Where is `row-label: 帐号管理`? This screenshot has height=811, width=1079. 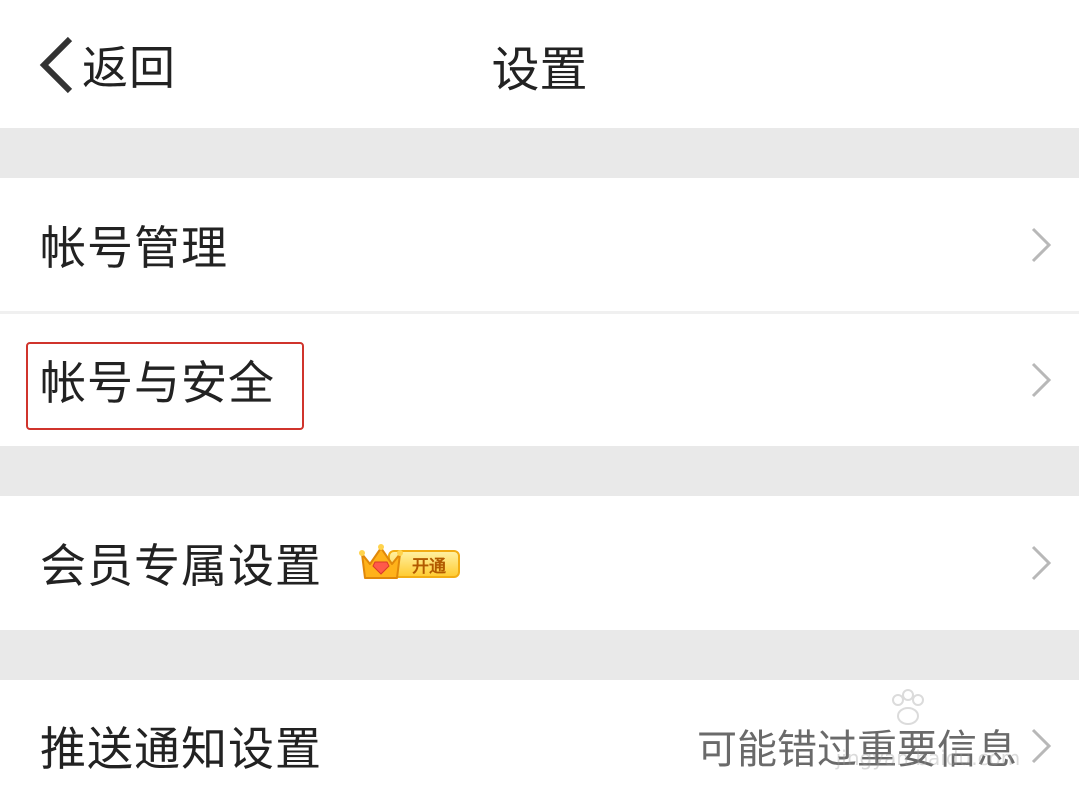 row-label: 帐号管理 is located at coordinates (134, 248).